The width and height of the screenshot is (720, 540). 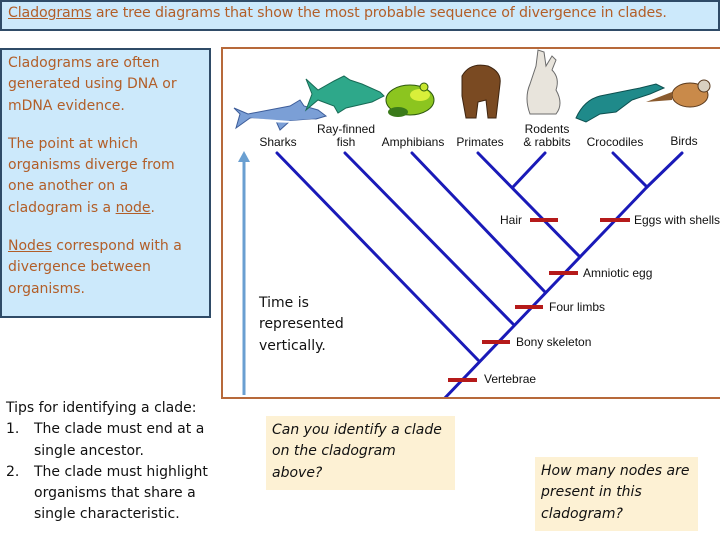 I want to click on node-term: node, so click(x=133, y=207).